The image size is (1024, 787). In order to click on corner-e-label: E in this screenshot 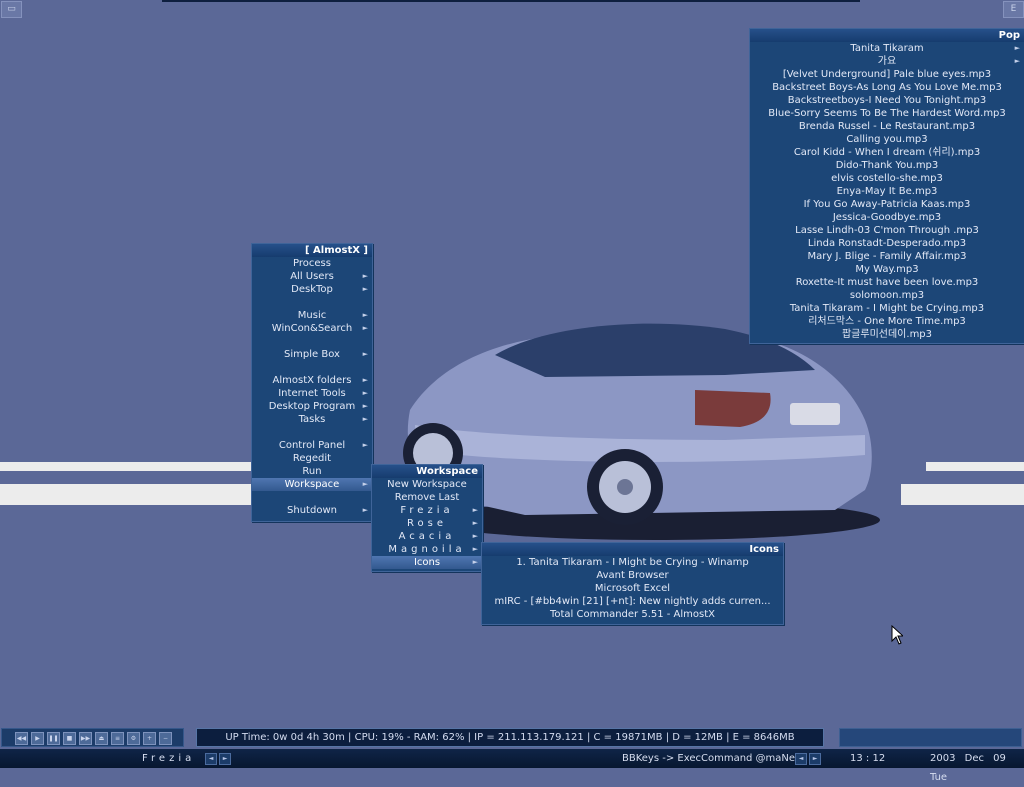, I will do `click(1013, 9)`.